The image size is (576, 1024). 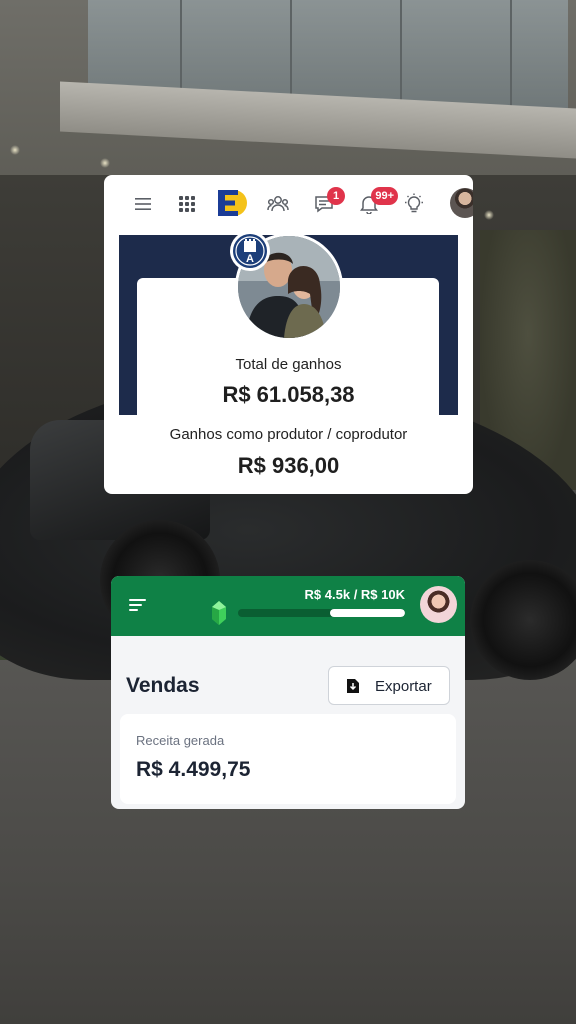 What do you see at coordinates (321, 613) in the screenshot?
I see `progress-bar` at bounding box center [321, 613].